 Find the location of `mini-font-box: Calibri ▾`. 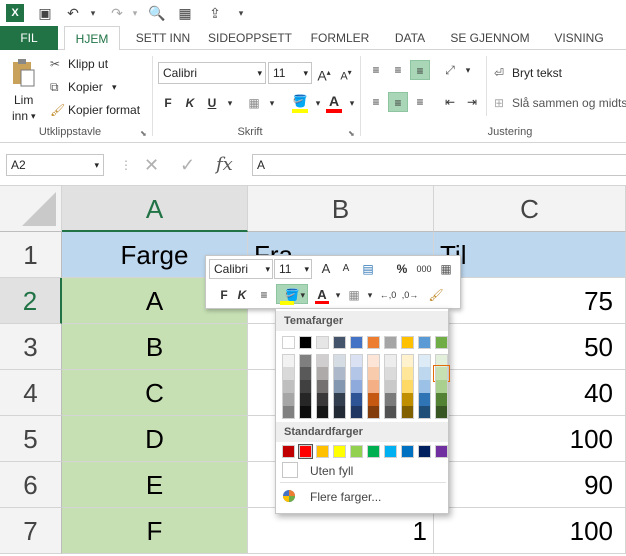

mini-font-box: Calibri ▾ is located at coordinates (241, 269).